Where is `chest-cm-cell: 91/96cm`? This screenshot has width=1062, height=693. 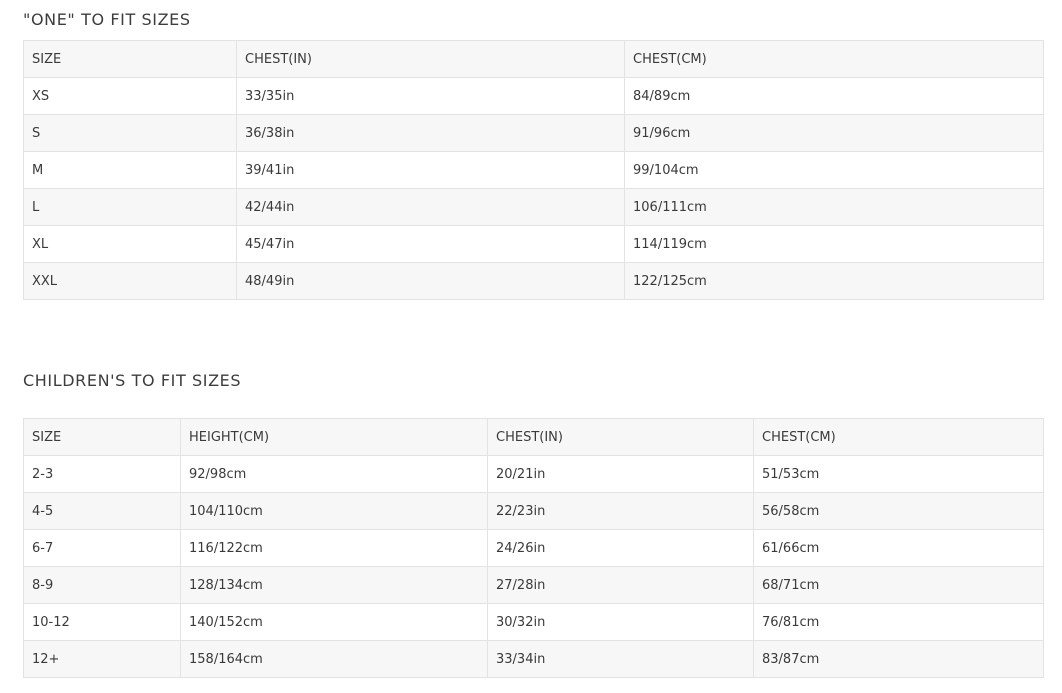 chest-cm-cell: 91/96cm is located at coordinates (834, 133).